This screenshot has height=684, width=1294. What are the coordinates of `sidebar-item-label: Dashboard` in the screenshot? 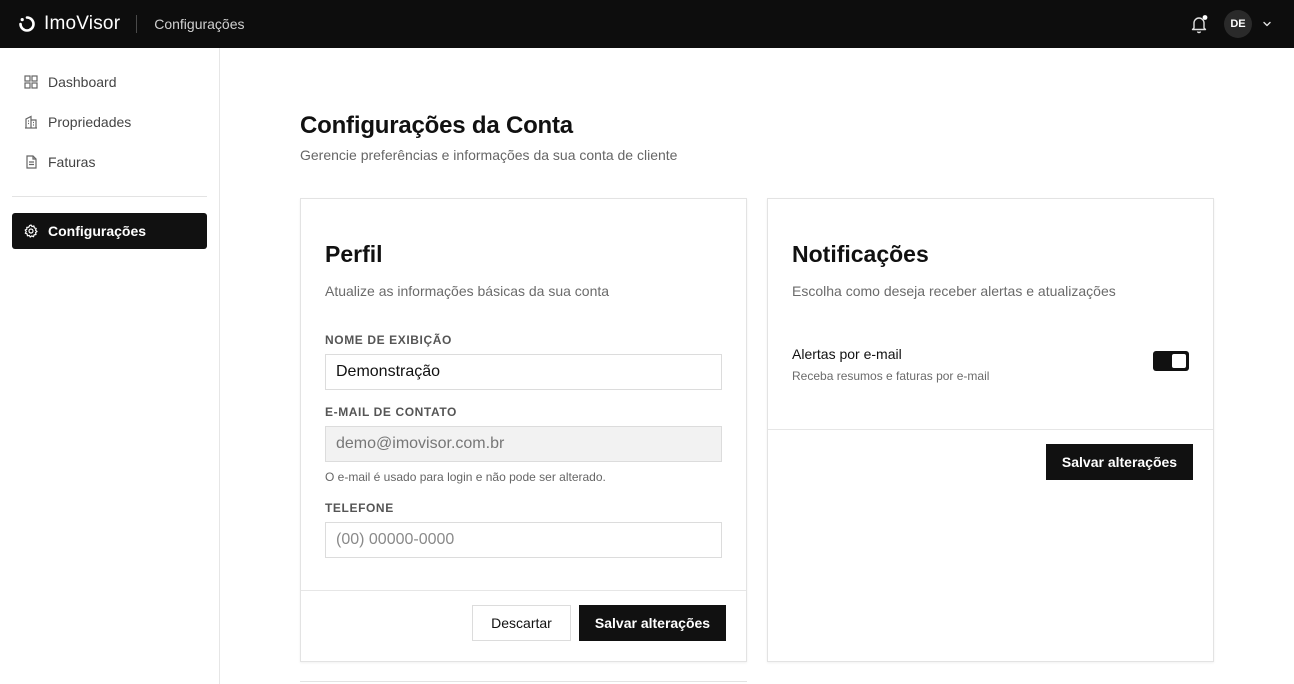 It's located at (82, 82).